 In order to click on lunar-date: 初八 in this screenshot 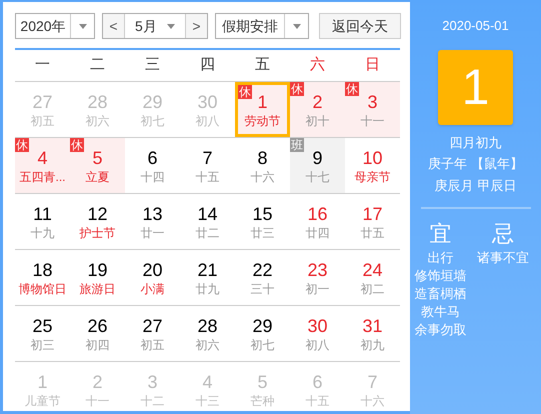, I will do `click(208, 120)`.